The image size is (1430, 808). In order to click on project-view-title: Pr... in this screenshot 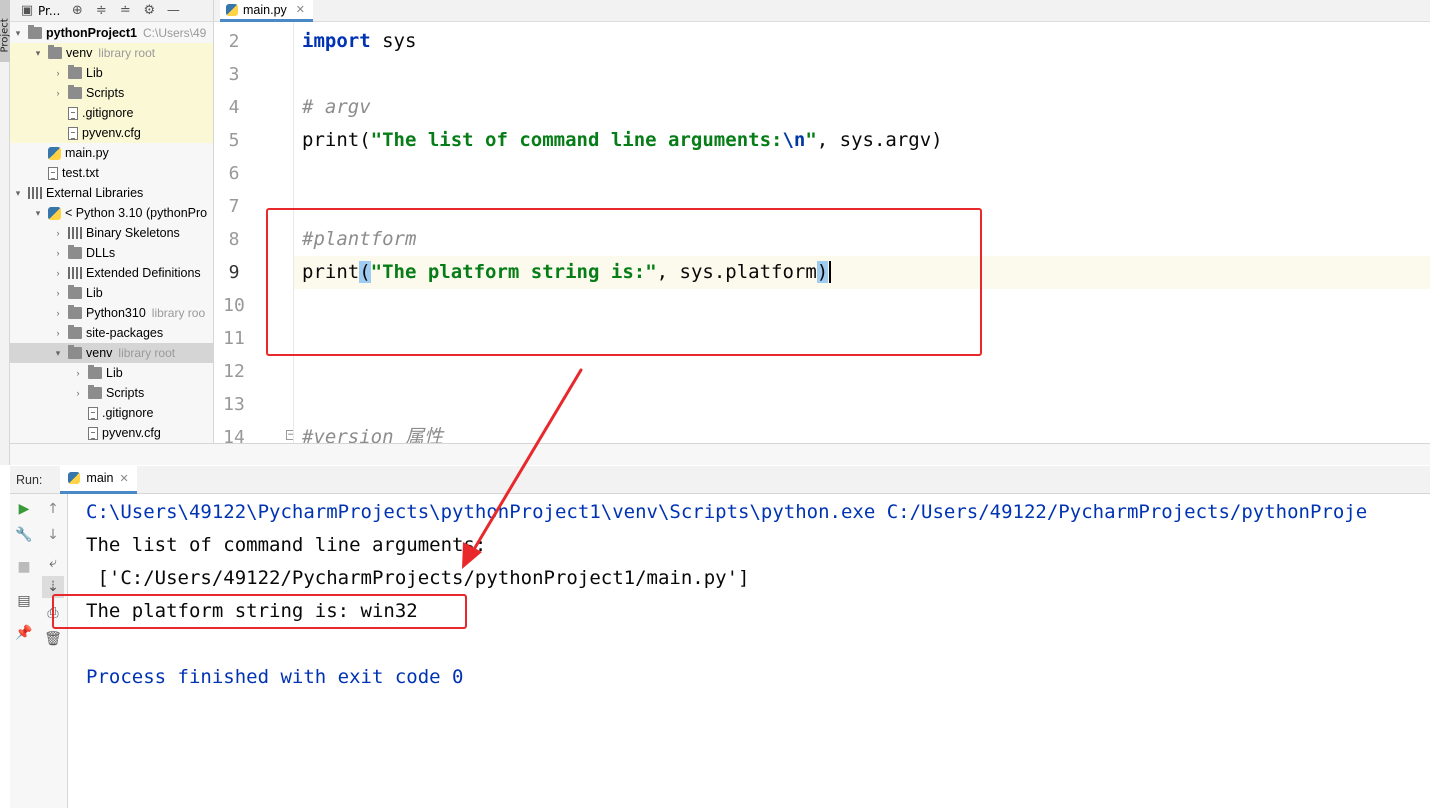, I will do `click(49, 11)`.